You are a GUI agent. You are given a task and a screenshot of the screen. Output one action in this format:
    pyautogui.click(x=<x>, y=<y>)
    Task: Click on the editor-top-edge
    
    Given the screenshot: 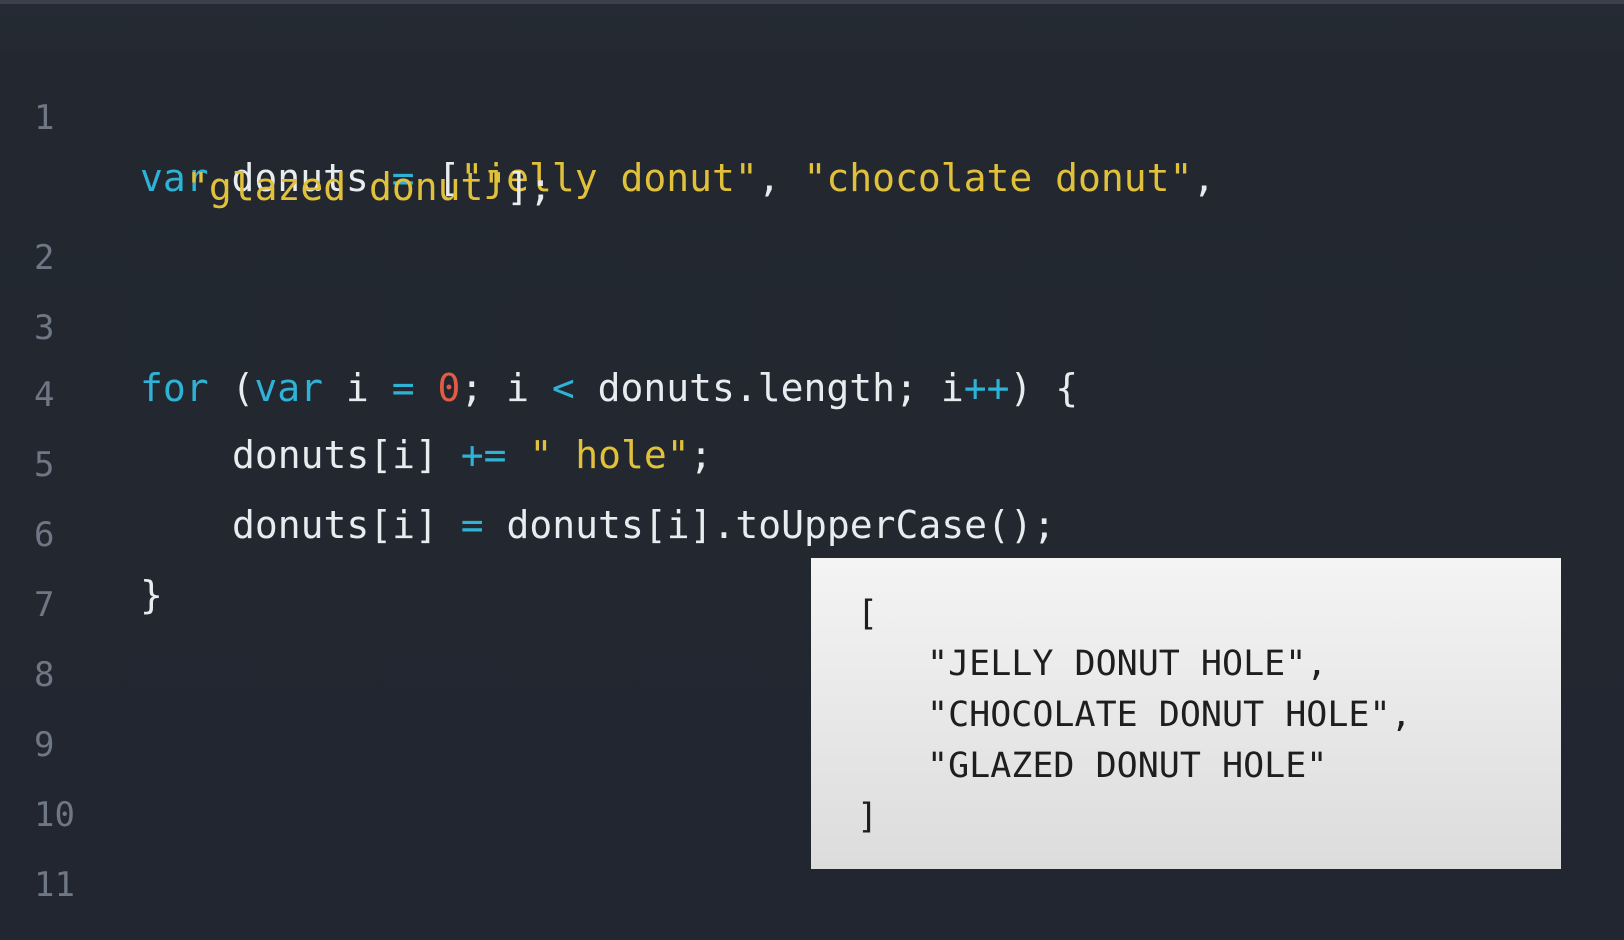 What is the action you would take?
    pyautogui.click(x=812, y=2)
    